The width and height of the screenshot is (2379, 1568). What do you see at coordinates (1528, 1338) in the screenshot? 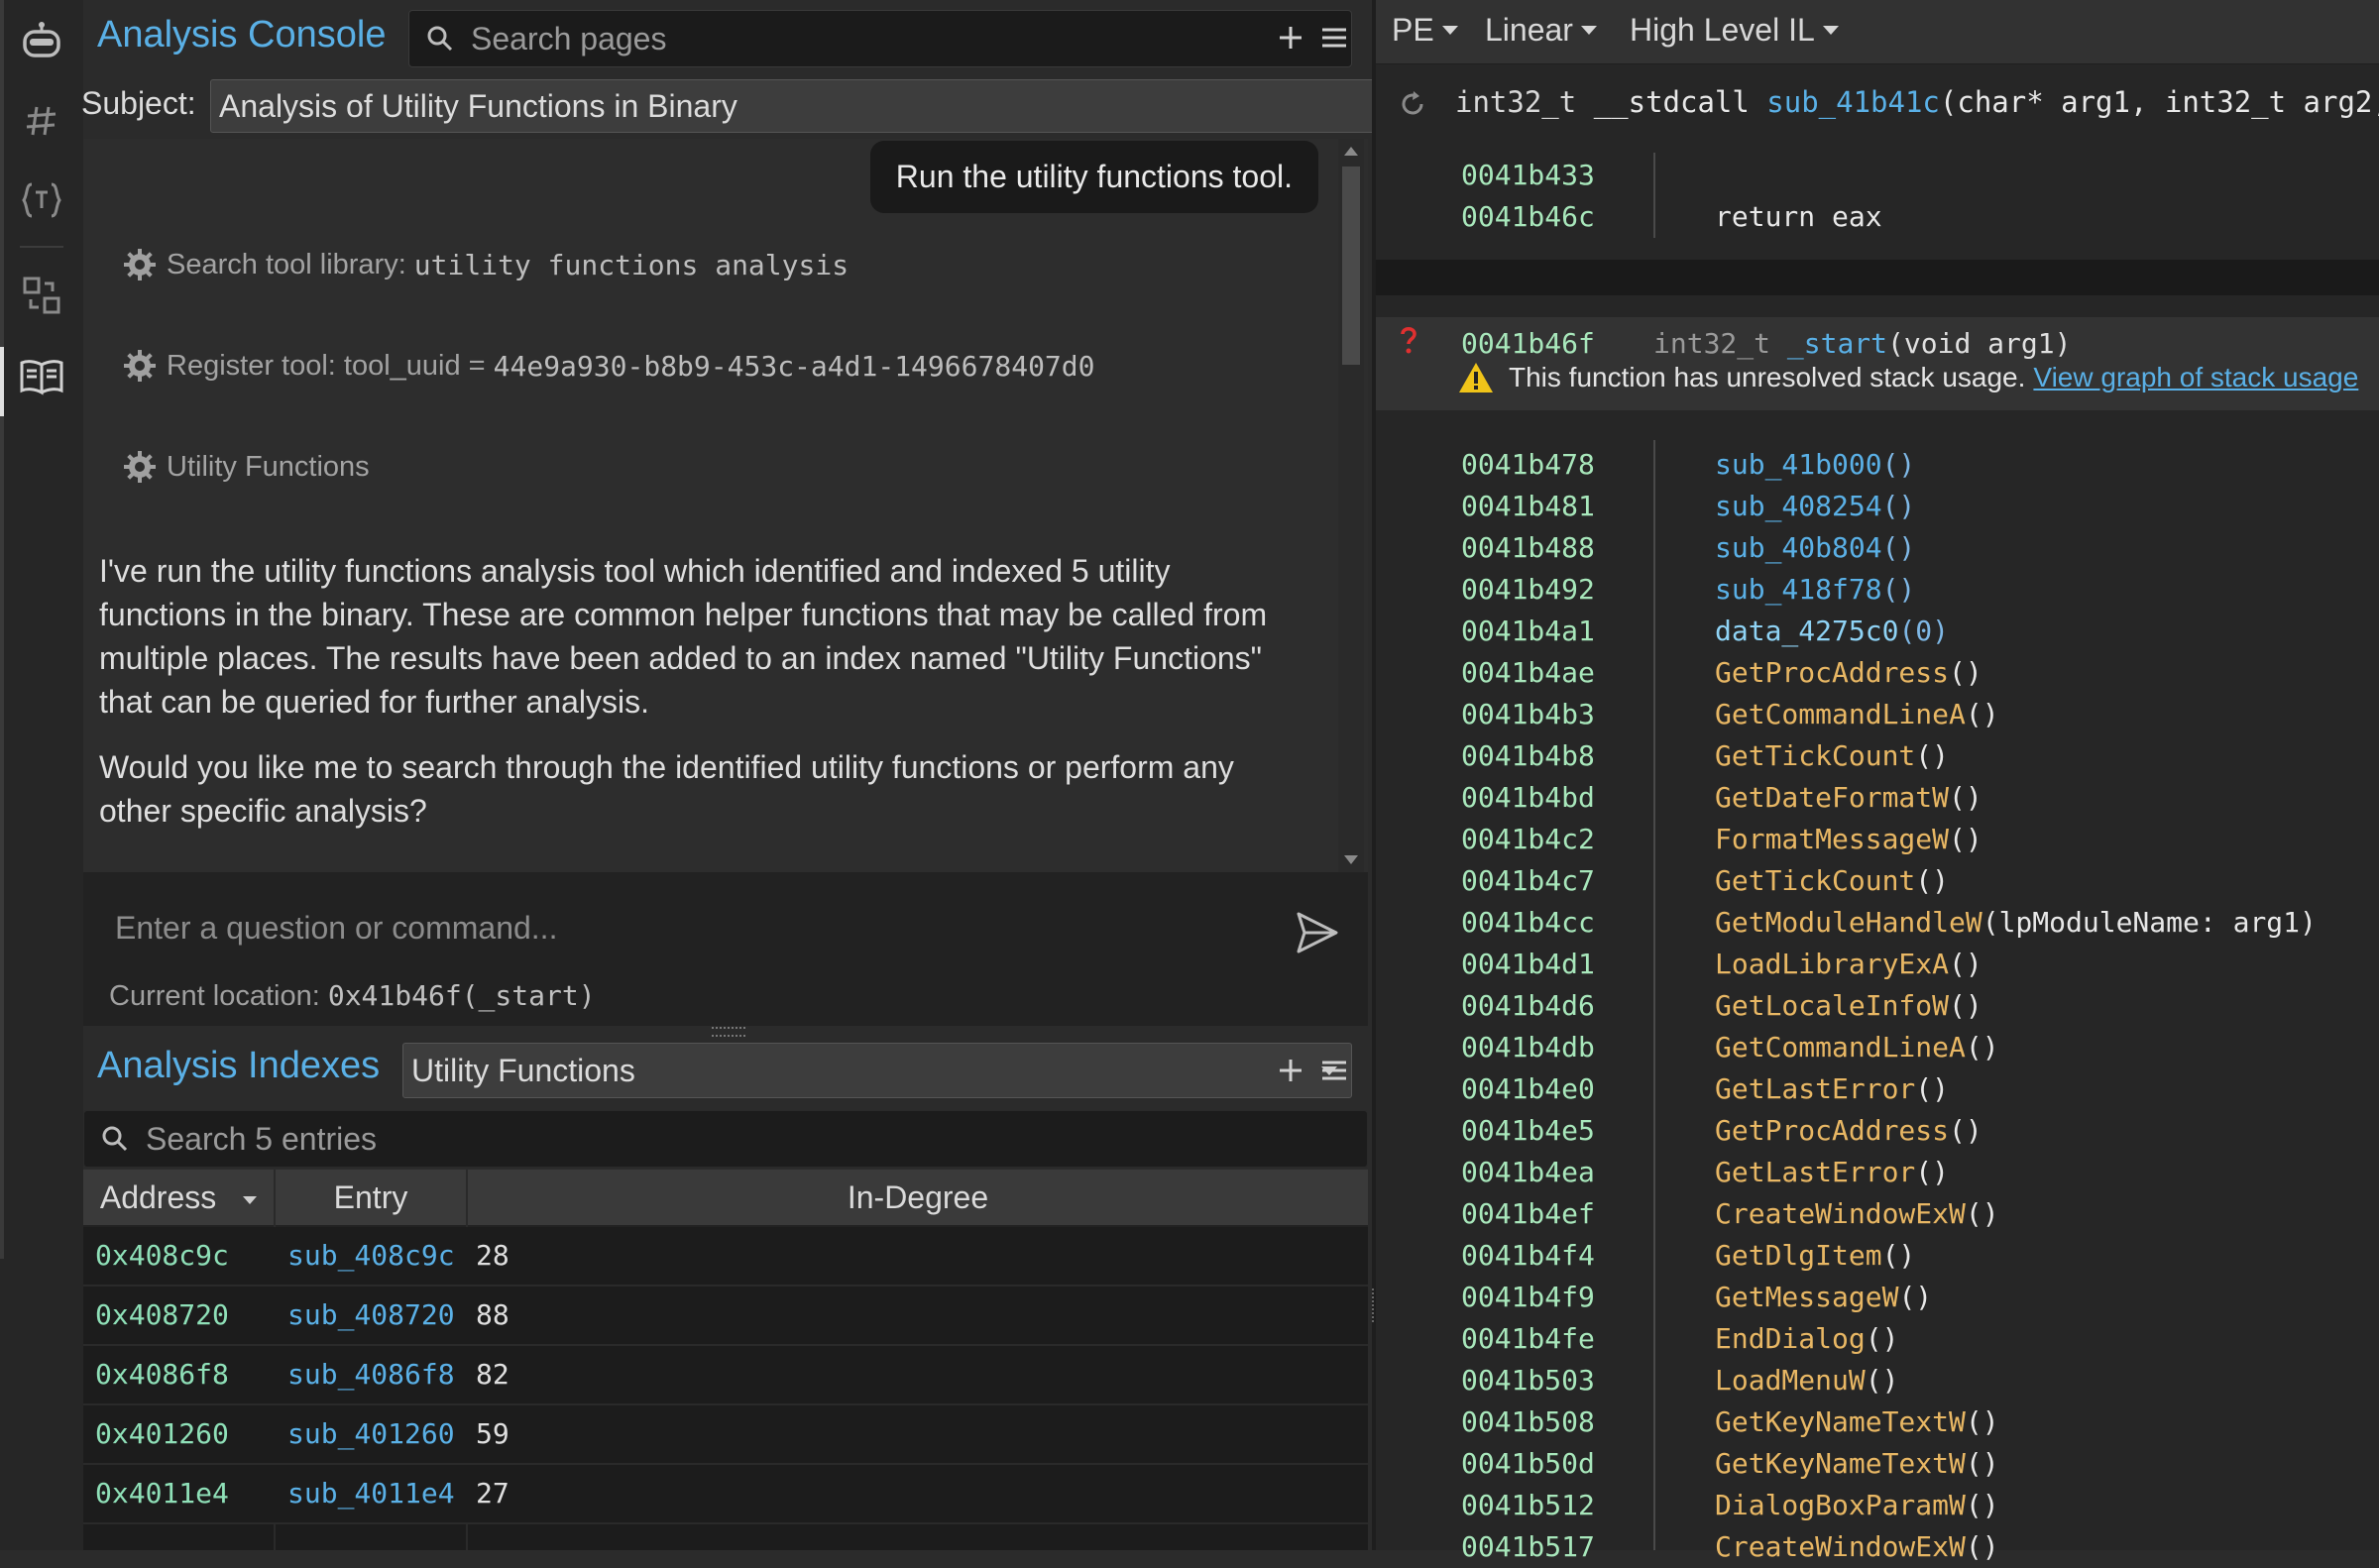
I see `line-address: 0041b4fe` at bounding box center [1528, 1338].